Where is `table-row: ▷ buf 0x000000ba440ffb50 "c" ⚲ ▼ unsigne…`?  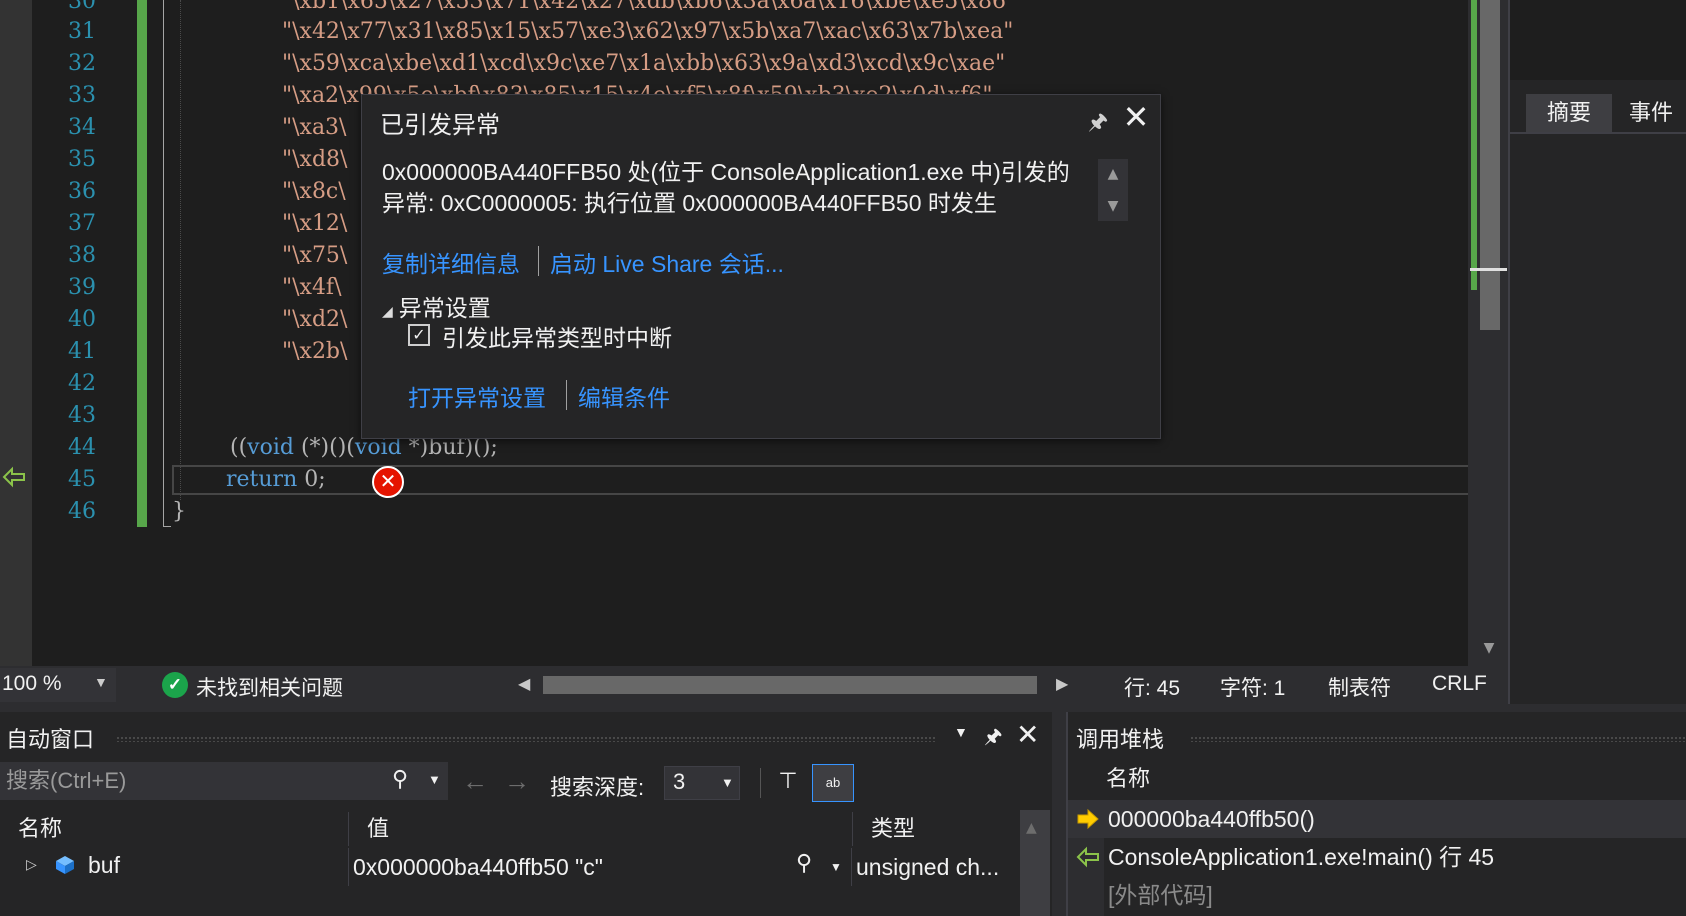 table-row: ▷ buf 0x000000ba440ffb50 "c" ⚲ ▼ unsigne… is located at coordinates (508, 867).